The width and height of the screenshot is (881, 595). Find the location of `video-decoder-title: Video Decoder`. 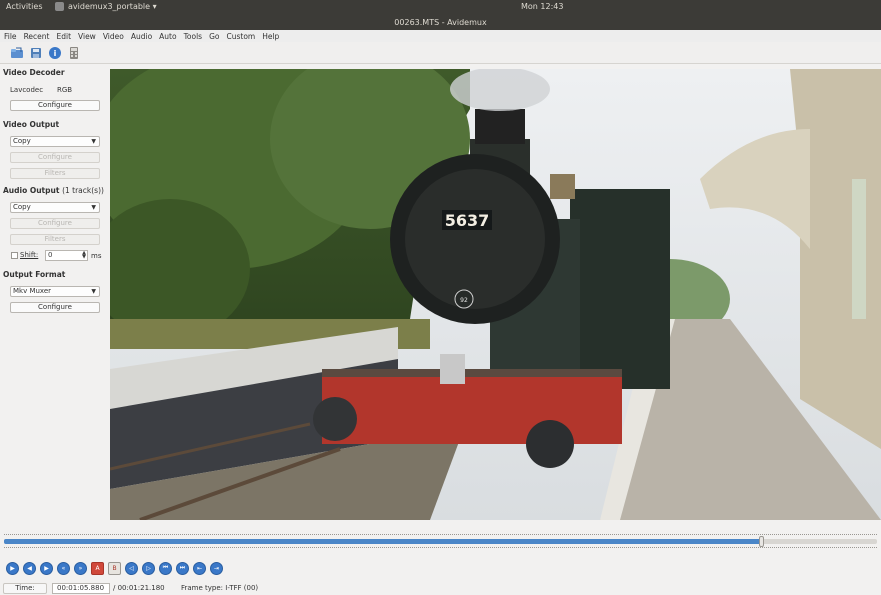

video-decoder-title: Video Decoder is located at coordinates (34, 72).